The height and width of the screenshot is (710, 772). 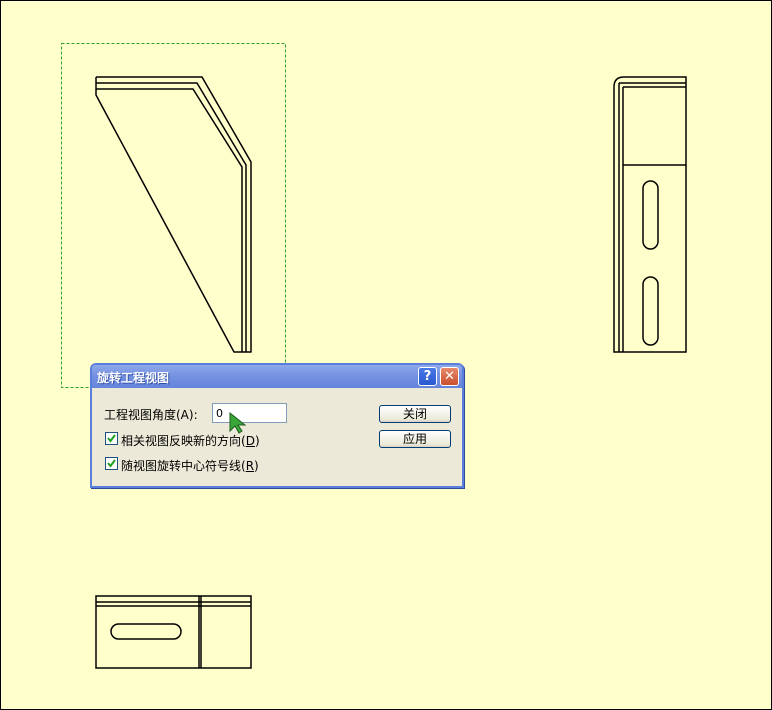 I want to click on apply-button: 应用, so click(x=415, y=439).